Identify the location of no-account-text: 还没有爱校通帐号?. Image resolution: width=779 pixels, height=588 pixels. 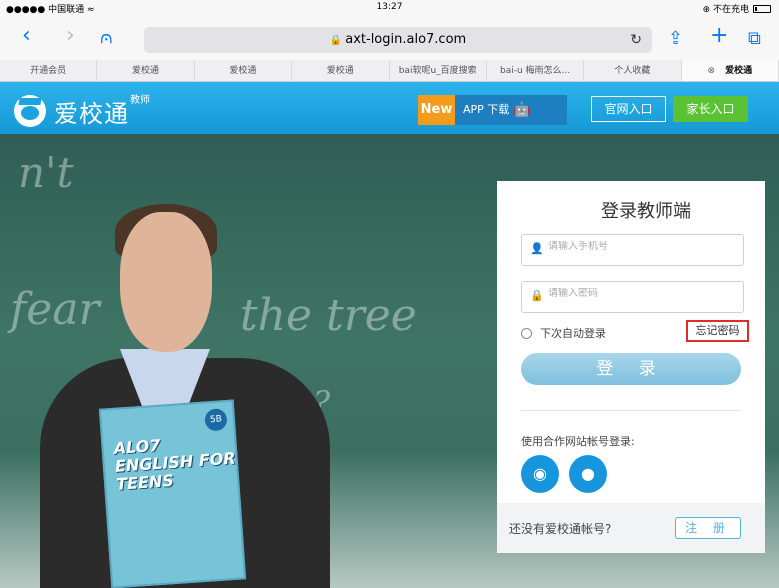
(560, 529).